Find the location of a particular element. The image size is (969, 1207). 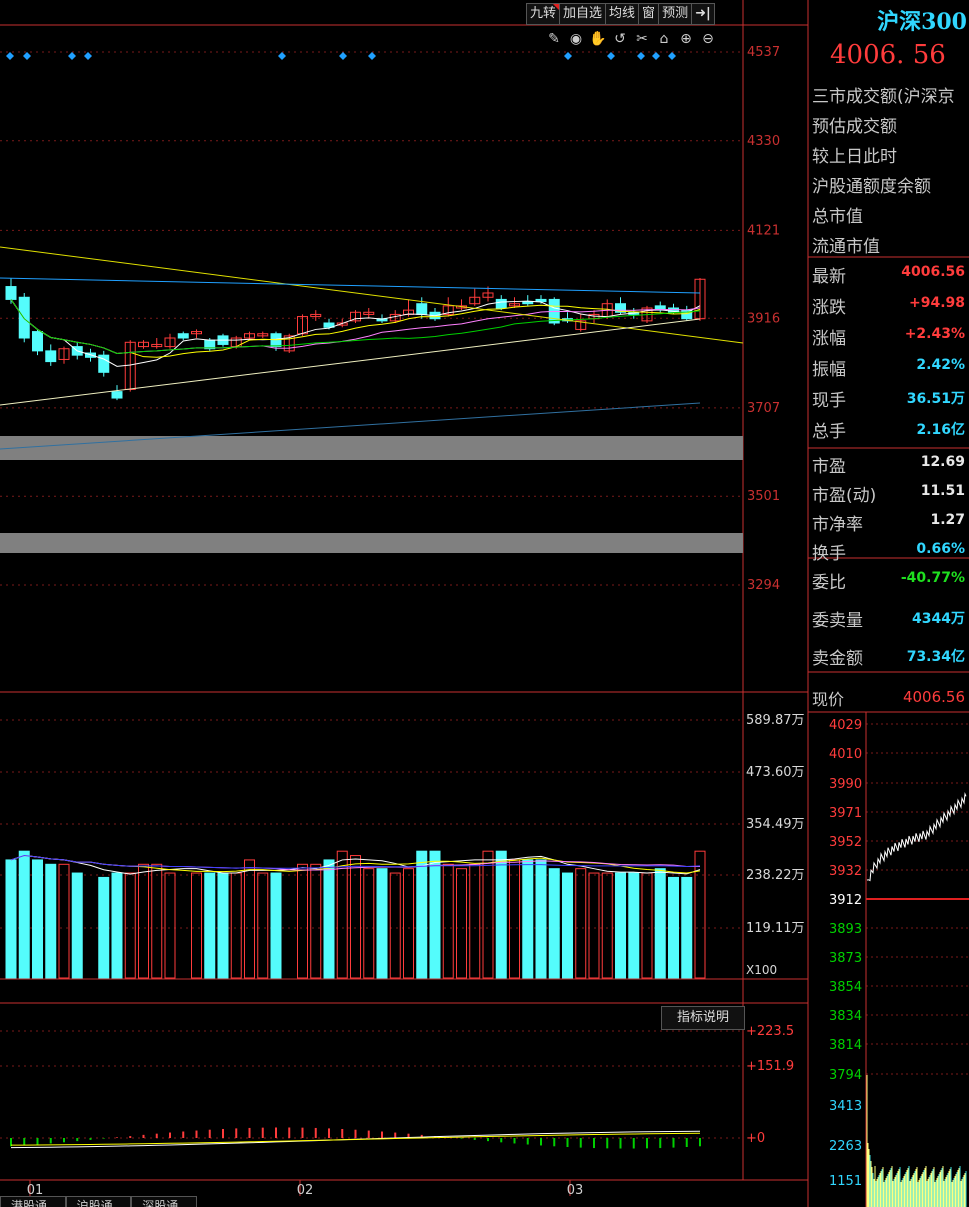

collapse-panel-button: ➜| is located at coordinates (703, 14).